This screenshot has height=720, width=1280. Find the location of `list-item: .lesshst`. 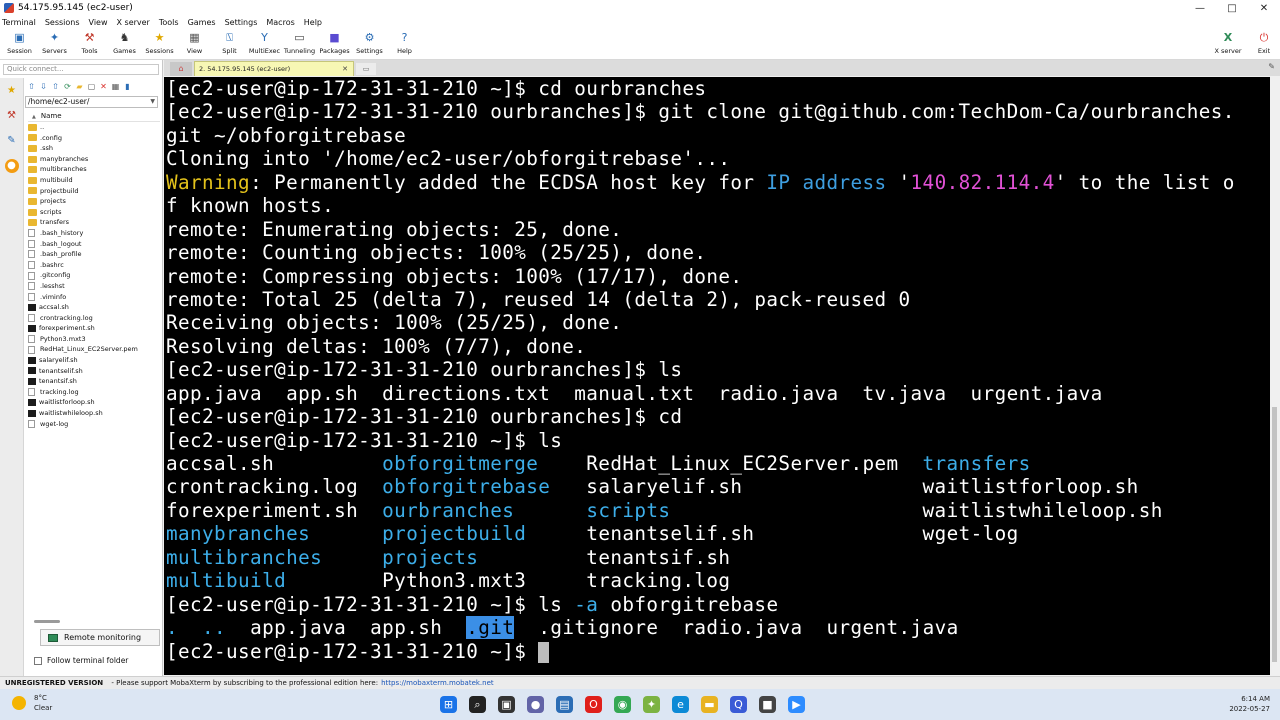

list-item: .lesshst is located at coordinates (94, 286).